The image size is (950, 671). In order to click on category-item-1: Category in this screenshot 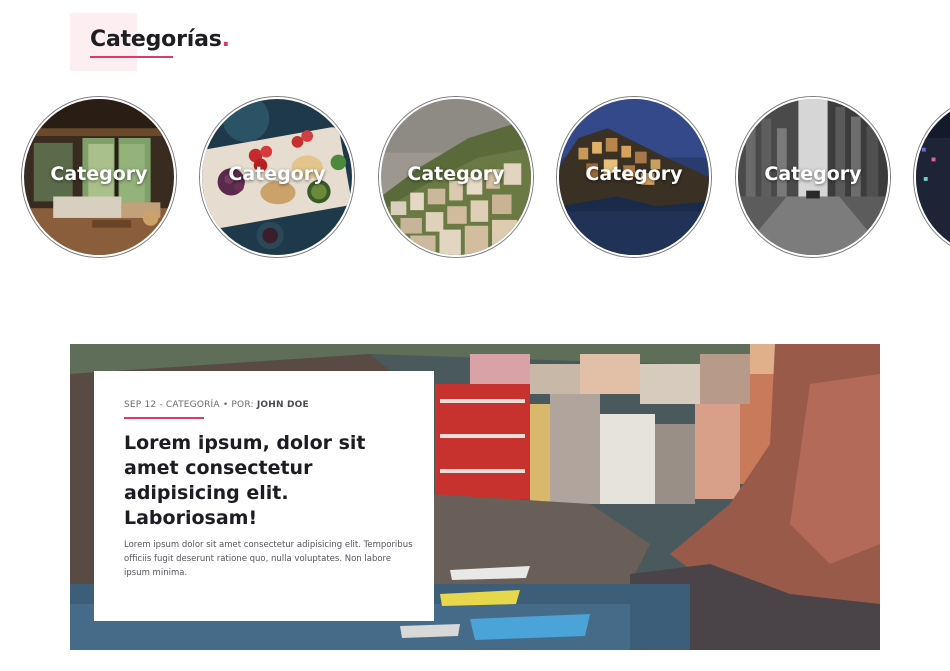, I will do `click(99, 177)`.